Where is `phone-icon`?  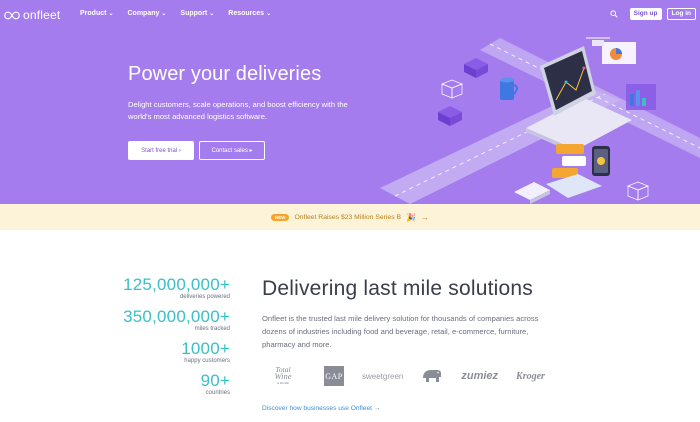 phone-icon is located at coordinates (601, 161).